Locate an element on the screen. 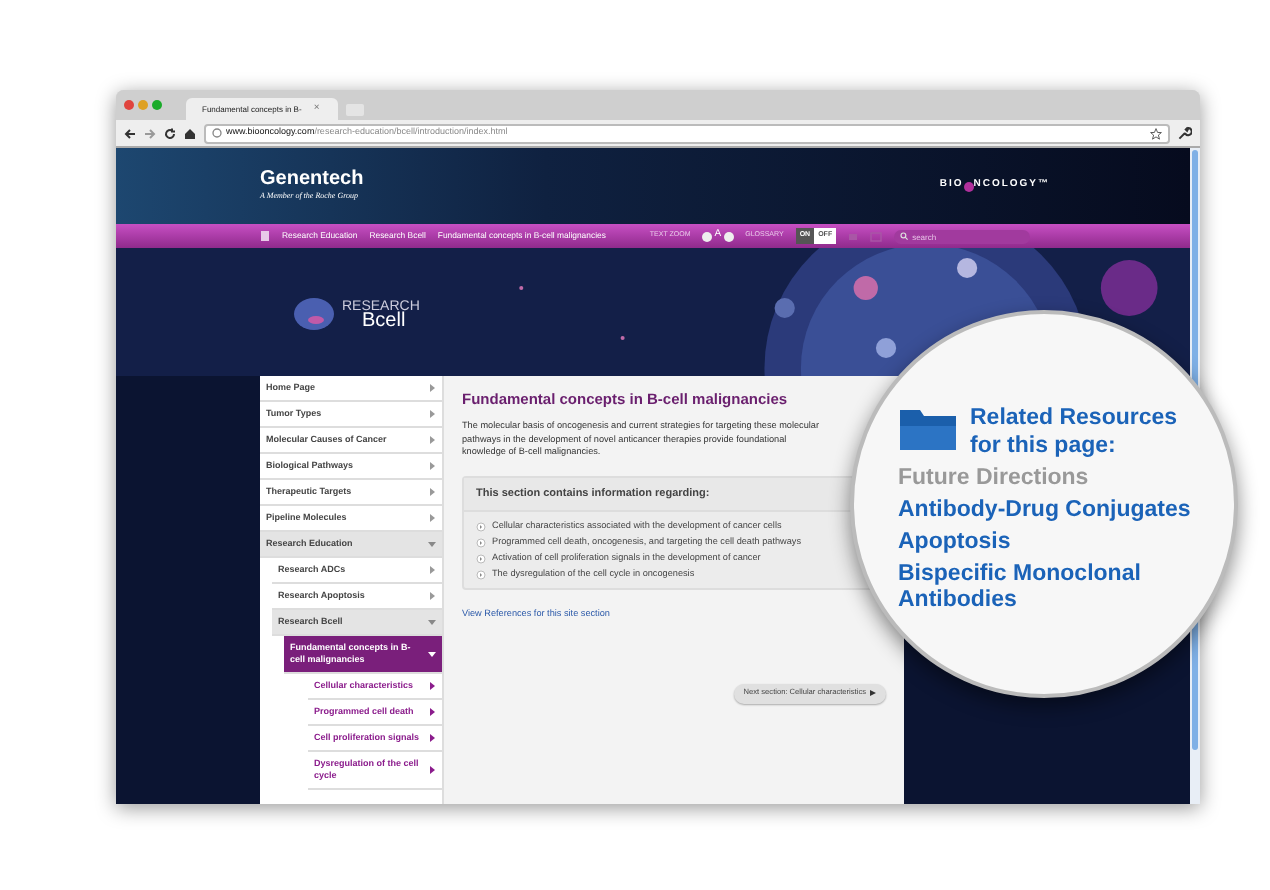  cell-icon is located at coordinates (314, 314).